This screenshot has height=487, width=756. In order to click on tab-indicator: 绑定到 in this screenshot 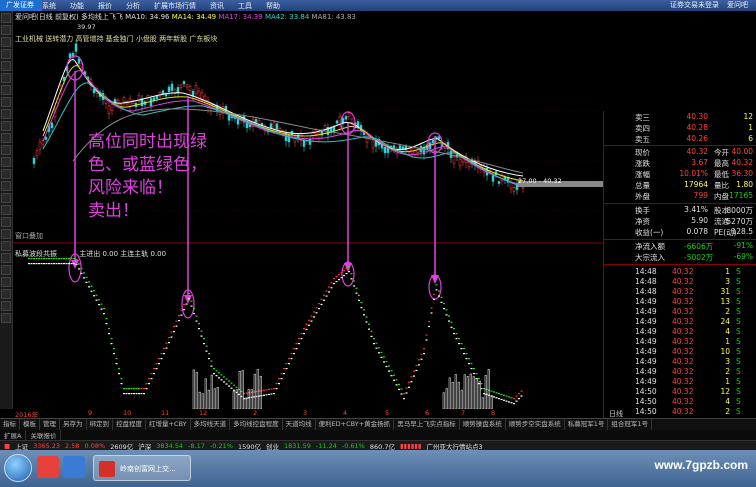, I will do `click(100, 424)`.